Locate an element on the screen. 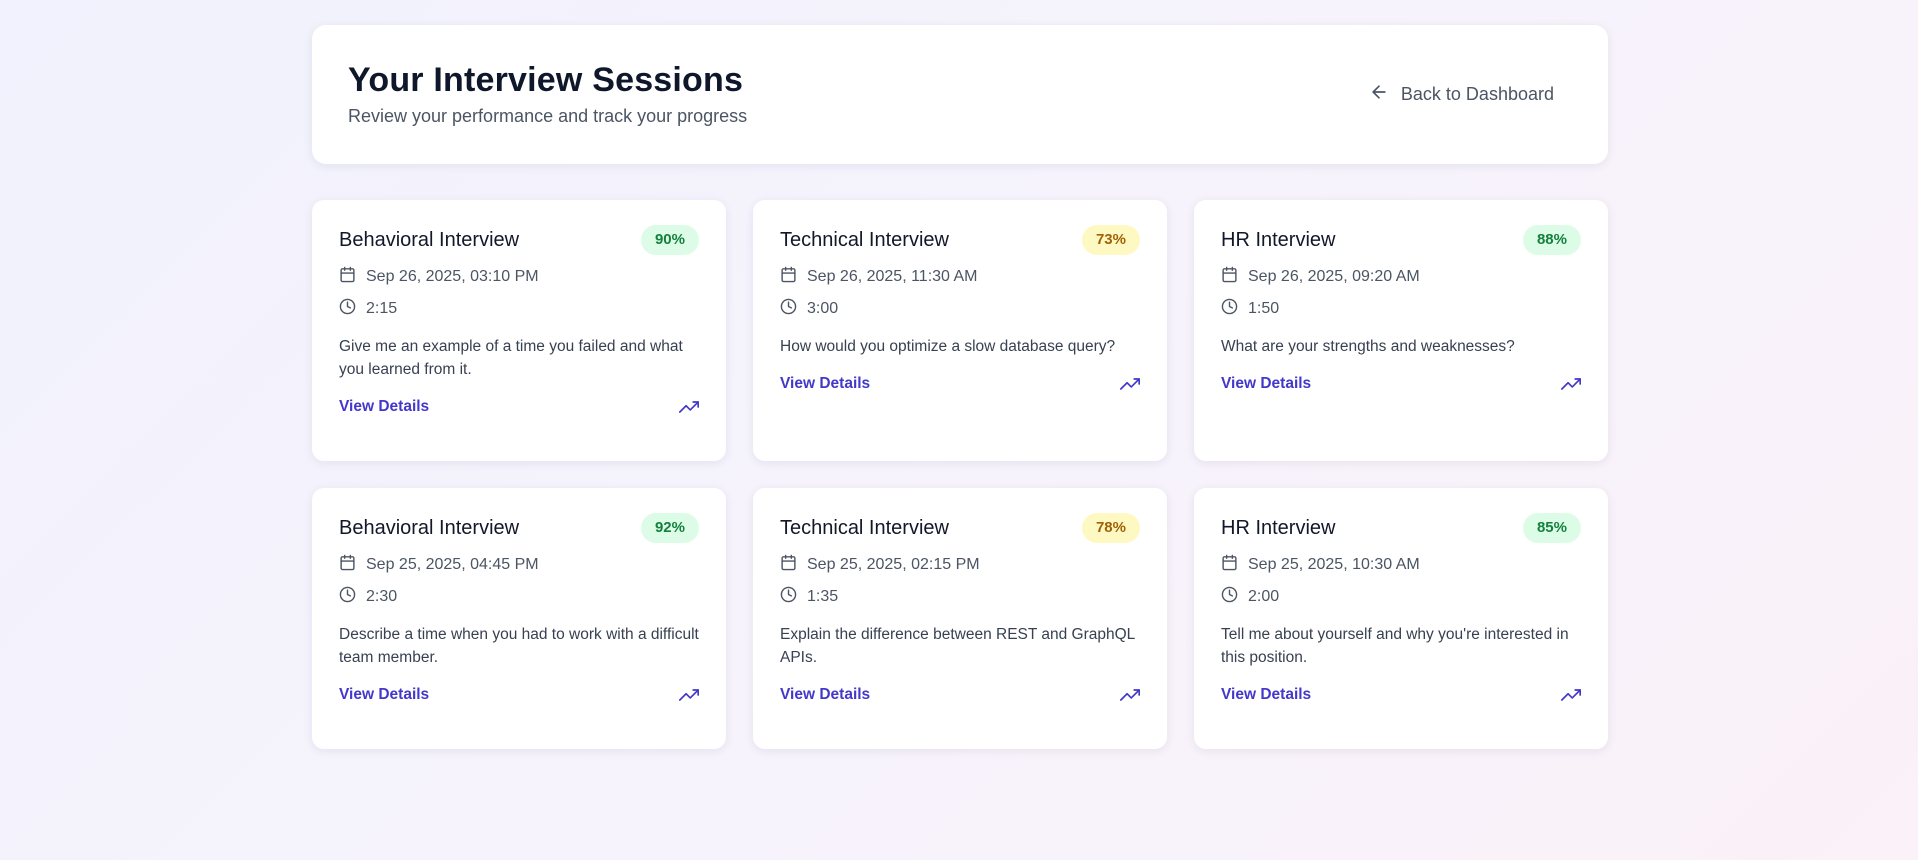  session-duration: 3:00 is located at coordinates (960, 309).